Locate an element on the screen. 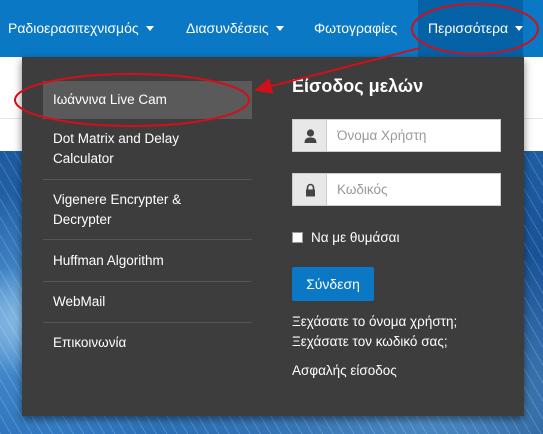 The height and width of the screenshot is (434, 543). nav-item-links: Διασυνδέσεις is located at coordinates (235, 28).